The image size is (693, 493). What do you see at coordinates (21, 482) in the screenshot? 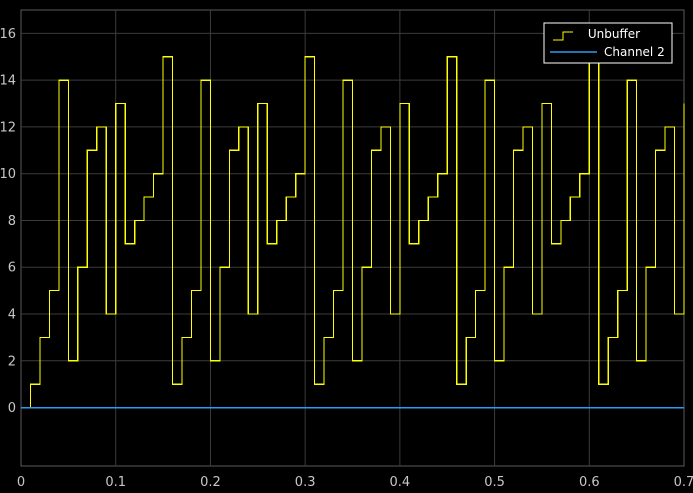
I see `x-tick-label: 0` at bounding box center [21, 482].